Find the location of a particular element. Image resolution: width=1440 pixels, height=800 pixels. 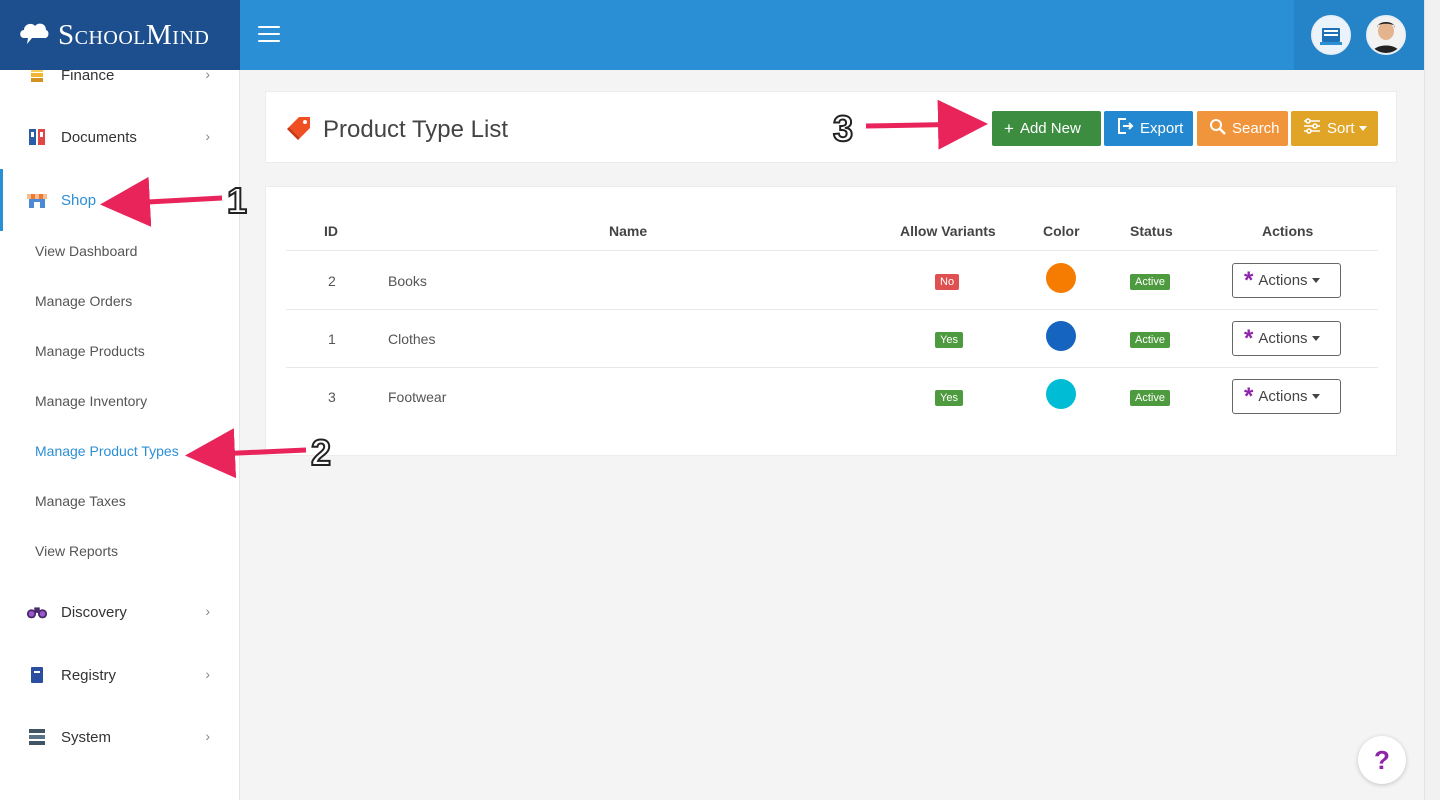

tag-icon is located at coordinates (300, 130).